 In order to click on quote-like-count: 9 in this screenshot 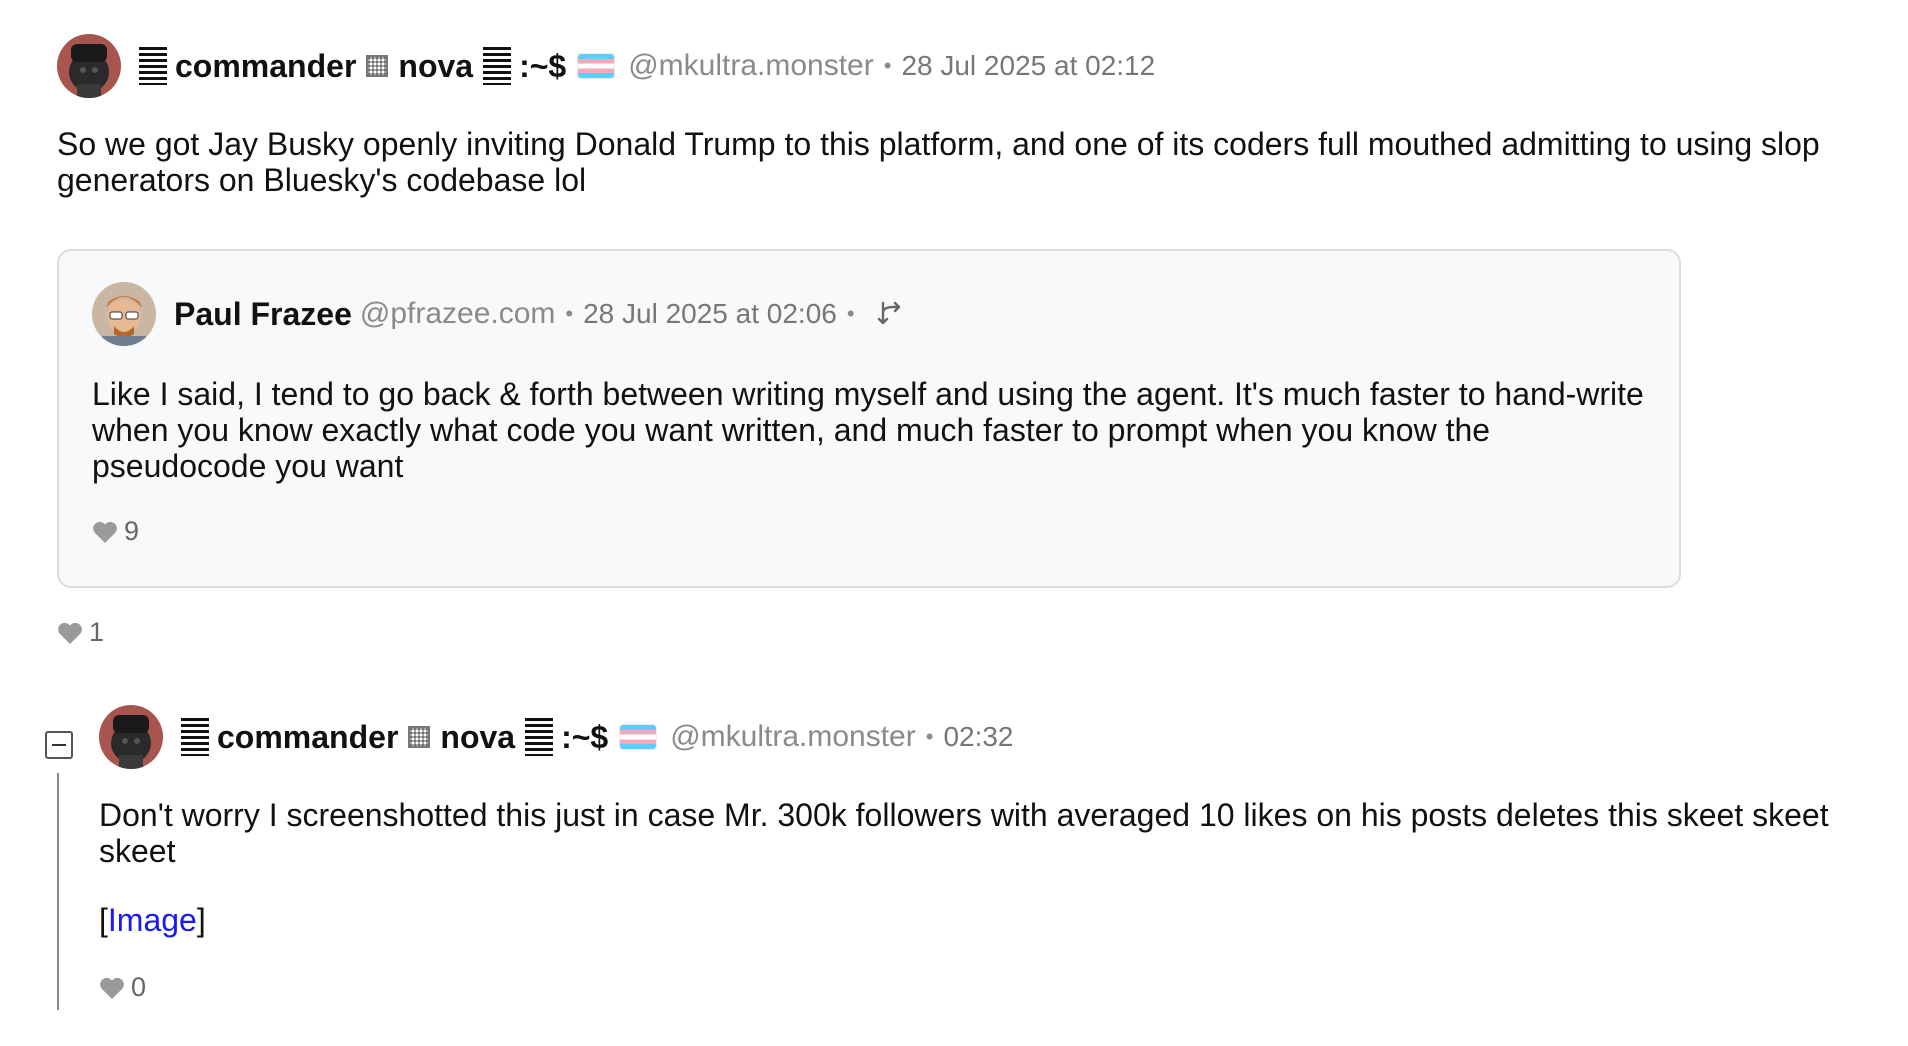, I will do `click(132, 531)`.